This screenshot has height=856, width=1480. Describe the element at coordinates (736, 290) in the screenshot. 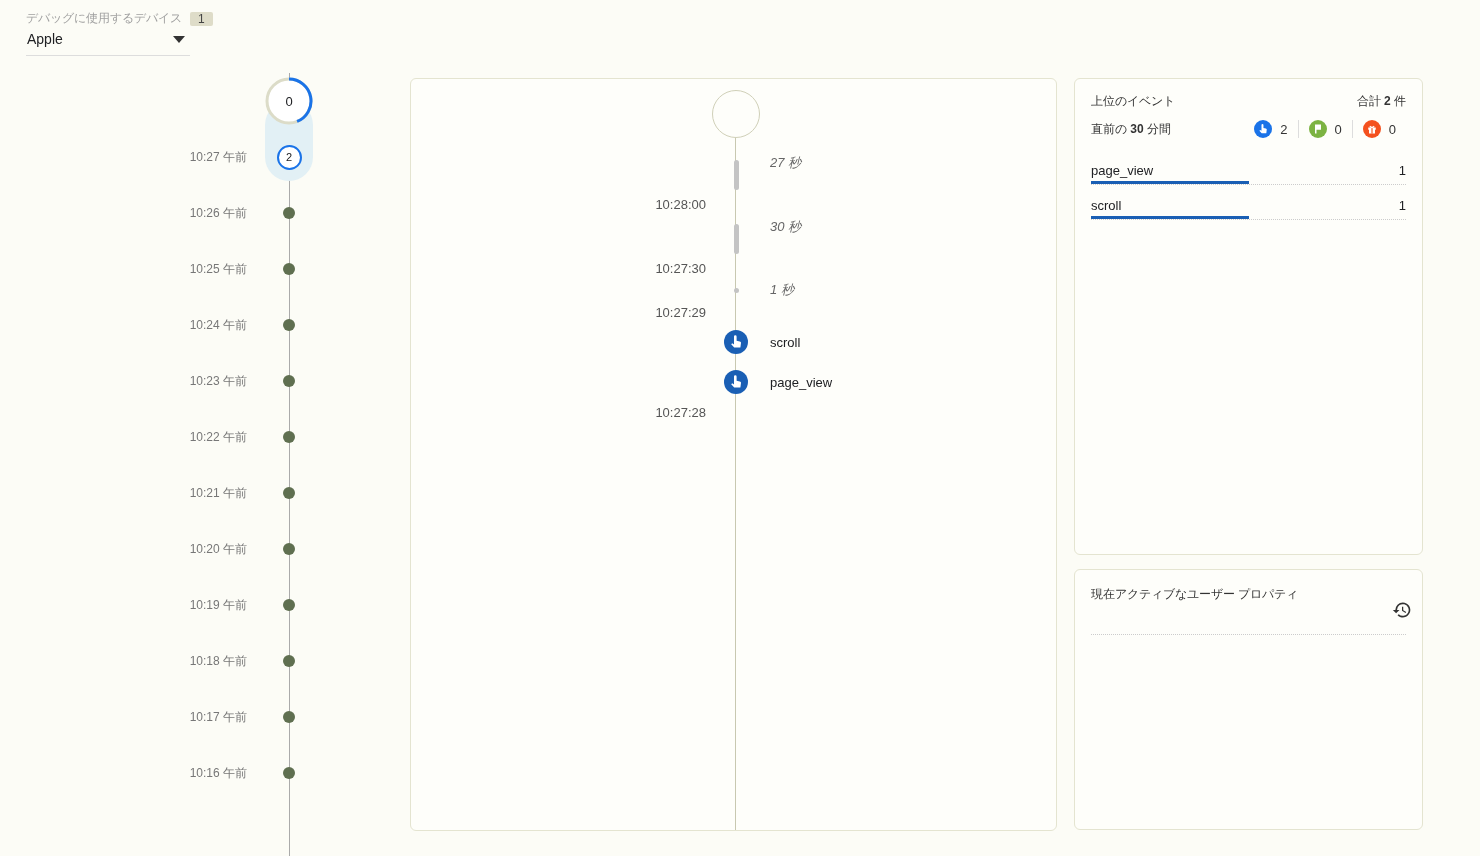

I see `gap-dot` at that location.